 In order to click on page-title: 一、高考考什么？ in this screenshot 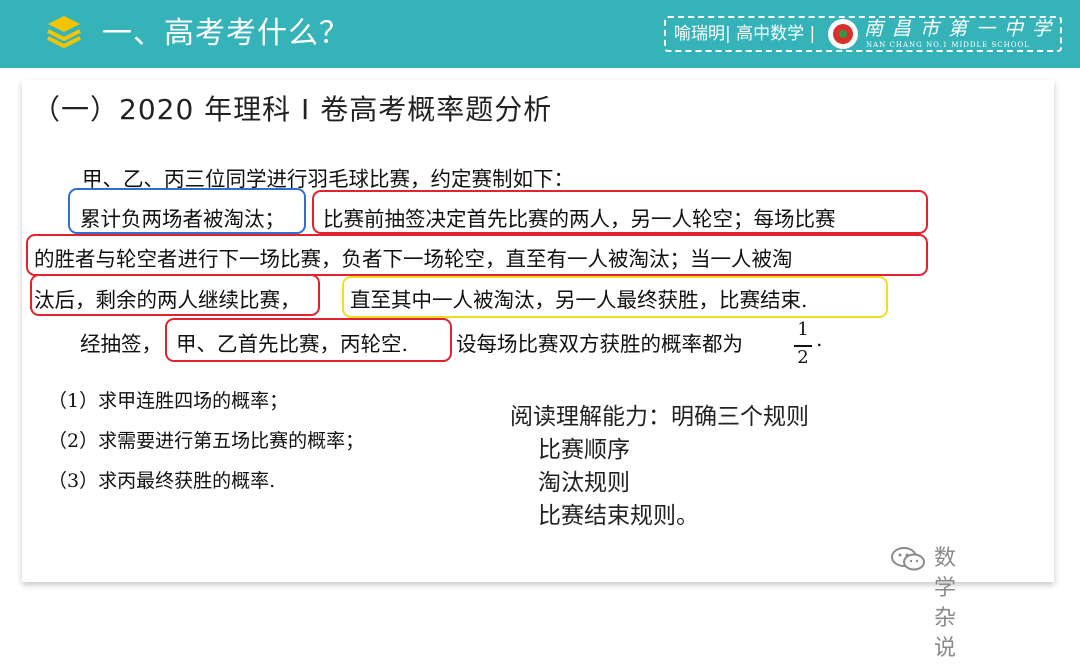, I will do `click(226, 33)`.